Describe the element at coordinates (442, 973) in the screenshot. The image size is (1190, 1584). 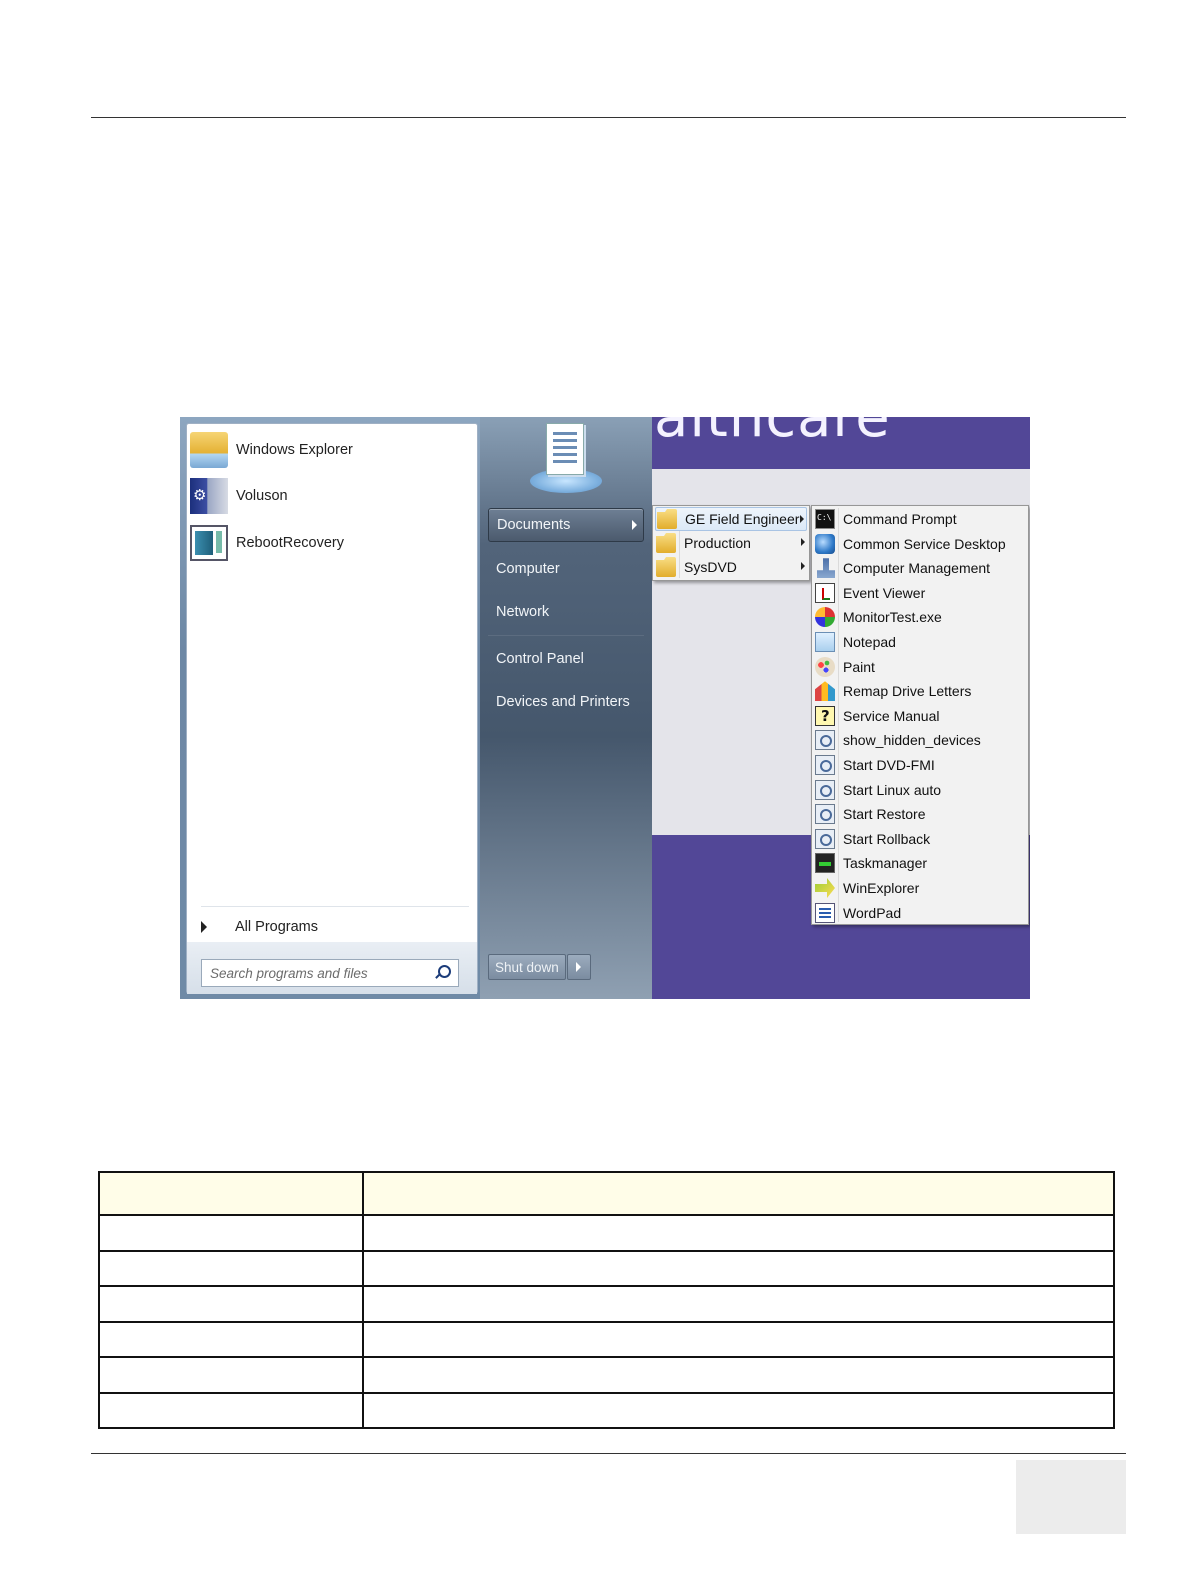
I see `search-icon` at that location.